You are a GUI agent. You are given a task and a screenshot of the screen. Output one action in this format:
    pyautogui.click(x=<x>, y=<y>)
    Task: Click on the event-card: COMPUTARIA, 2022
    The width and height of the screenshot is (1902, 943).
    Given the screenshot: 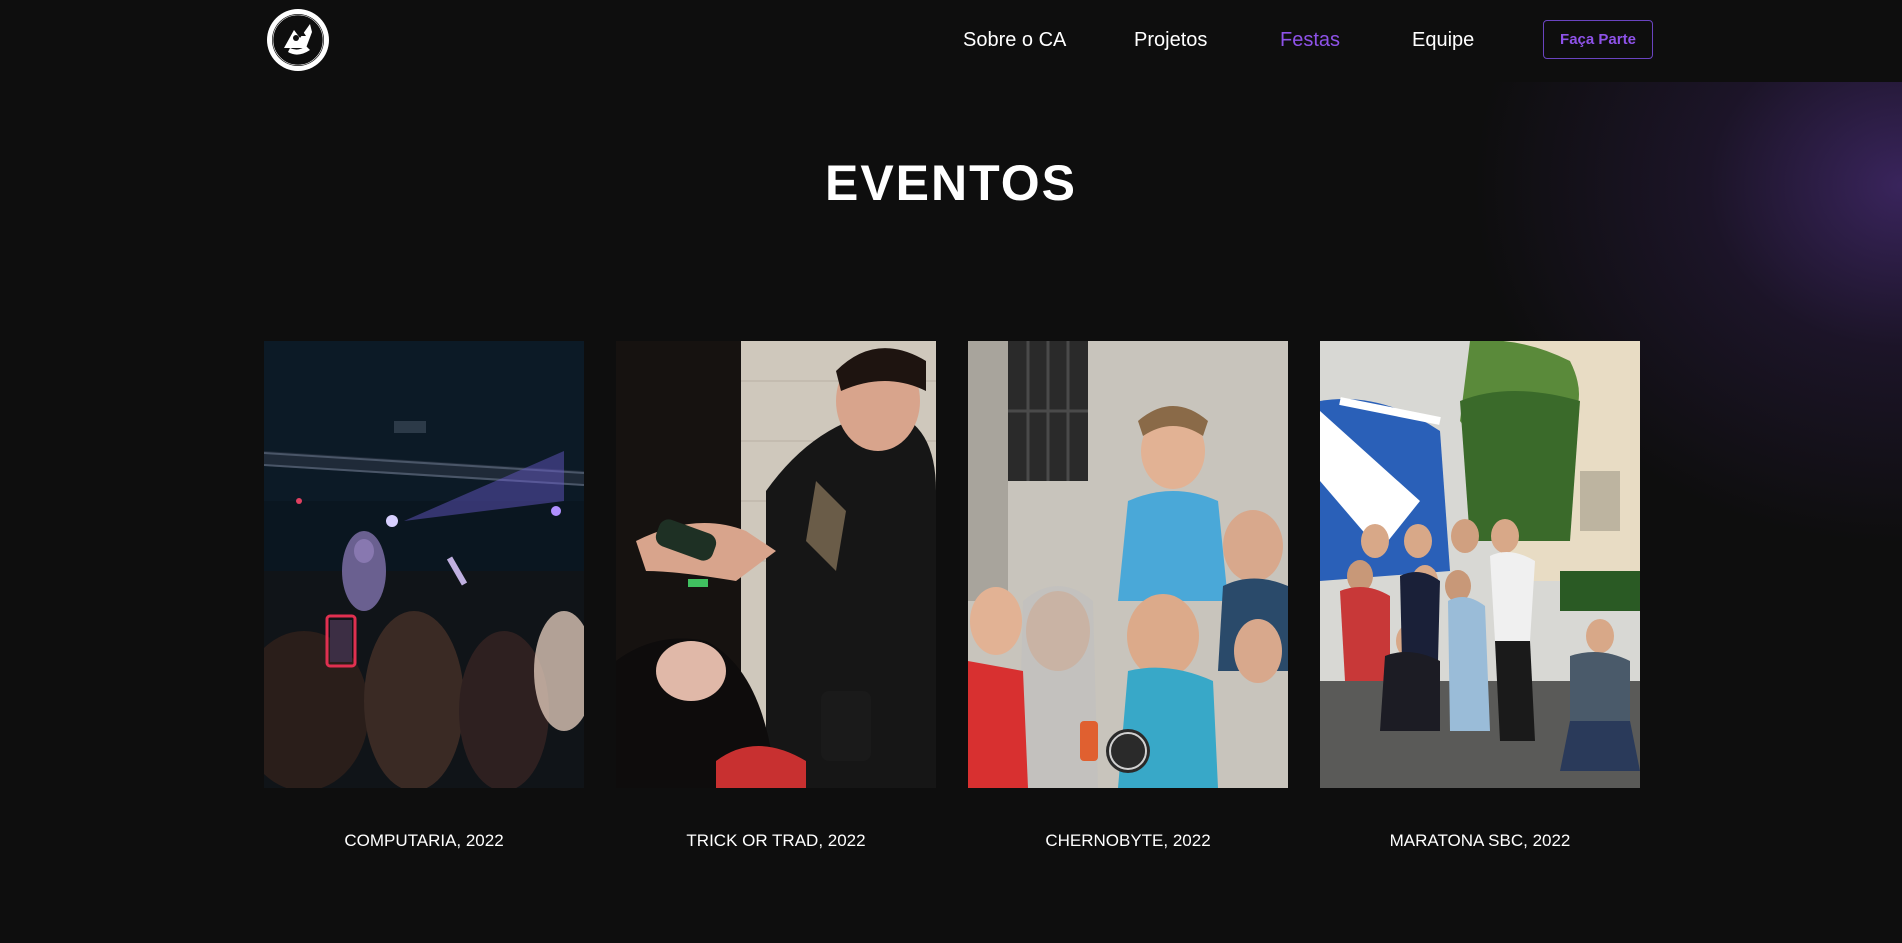 What is the action you would take?
    pyautogui.click(x=424, y=595)
    